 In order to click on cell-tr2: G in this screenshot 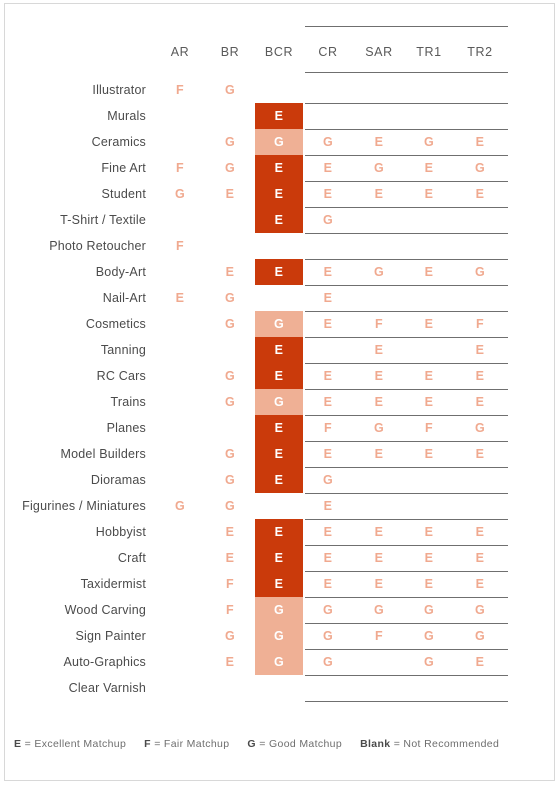, I will do `click(480, 272)`.